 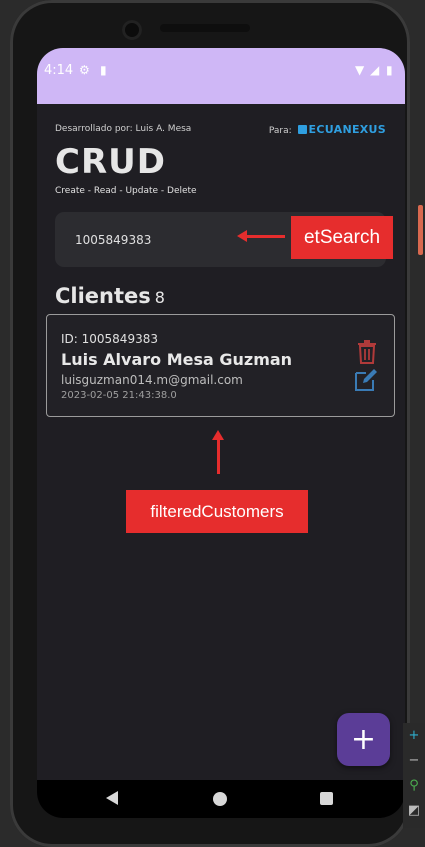 I want to click on customer-email: luisguzman014.m@gmail.com, so click(x=152, y=380).